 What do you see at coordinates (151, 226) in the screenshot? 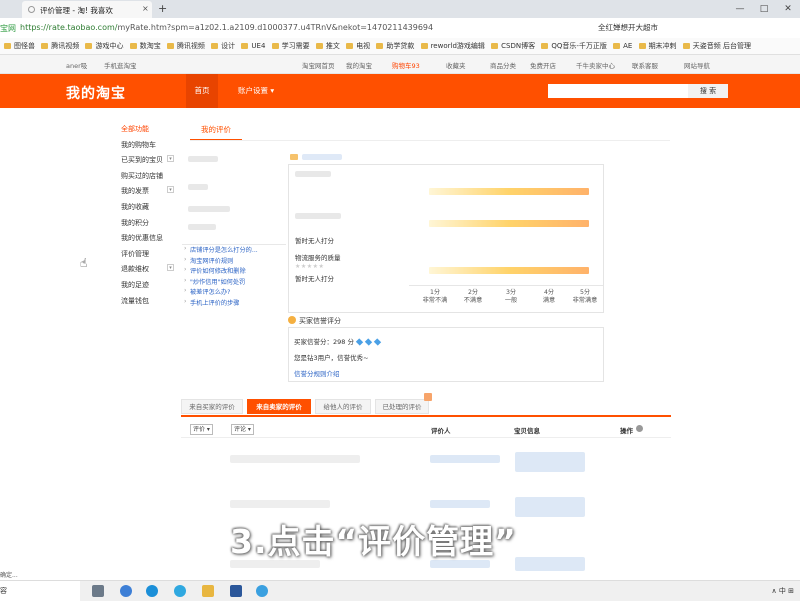
I see `sidebar-item-points: 我的积分` at bounding box center [151, 226].